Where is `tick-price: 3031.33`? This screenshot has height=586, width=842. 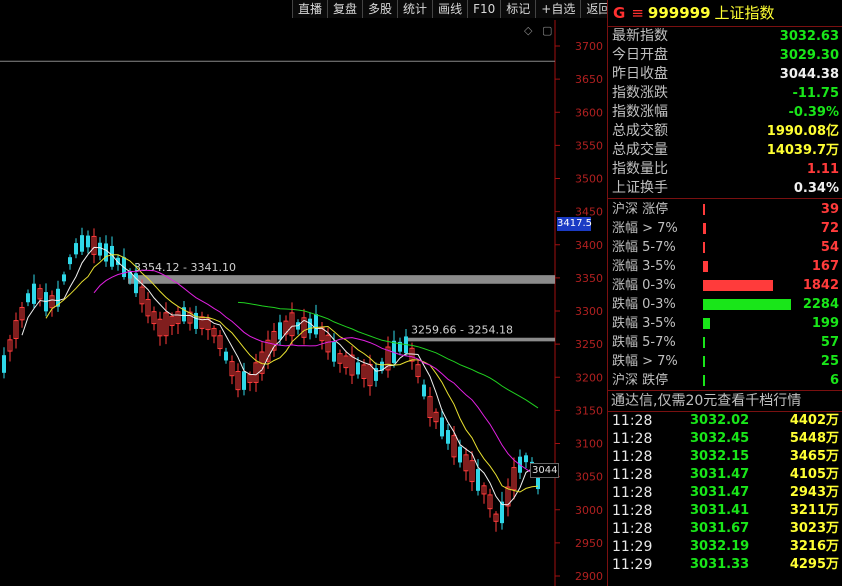 tick-price: 3031.33 is located at coordinates (720, 564).